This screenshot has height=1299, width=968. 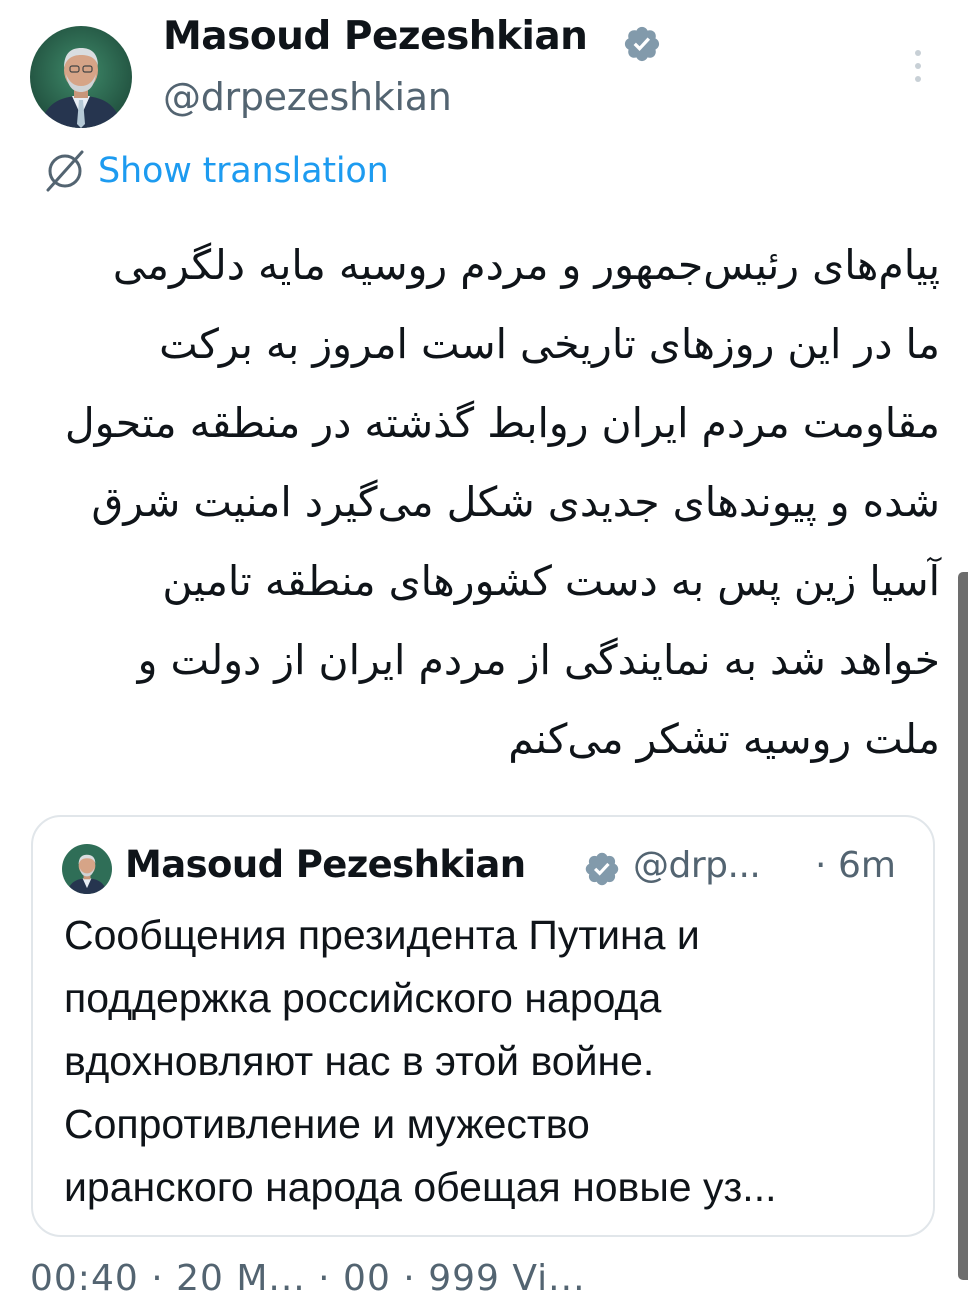 What do you see at coordinates (327, 1124) in the screenshot?
I see `quoted-text-line: Сопротивление и мужество` at bounding box center [327, 1124].